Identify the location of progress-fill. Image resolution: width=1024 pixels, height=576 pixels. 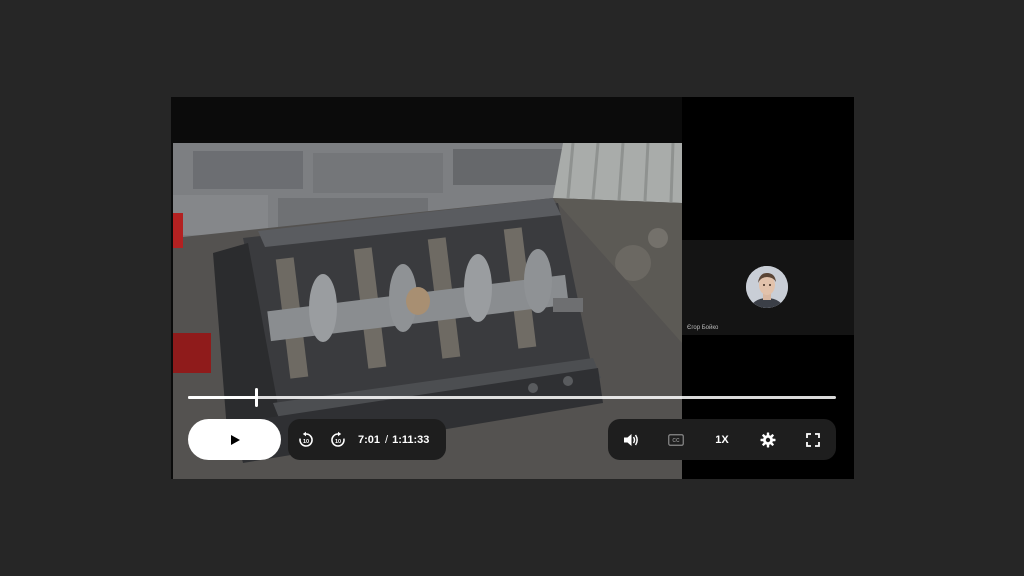
(222, 397).